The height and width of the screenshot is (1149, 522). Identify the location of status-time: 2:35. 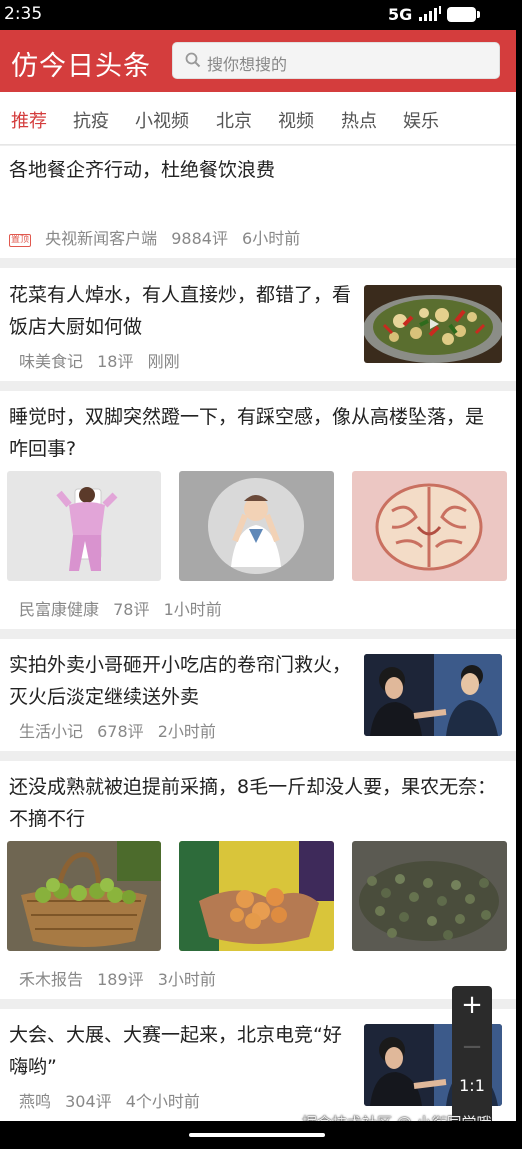
(23, 14).